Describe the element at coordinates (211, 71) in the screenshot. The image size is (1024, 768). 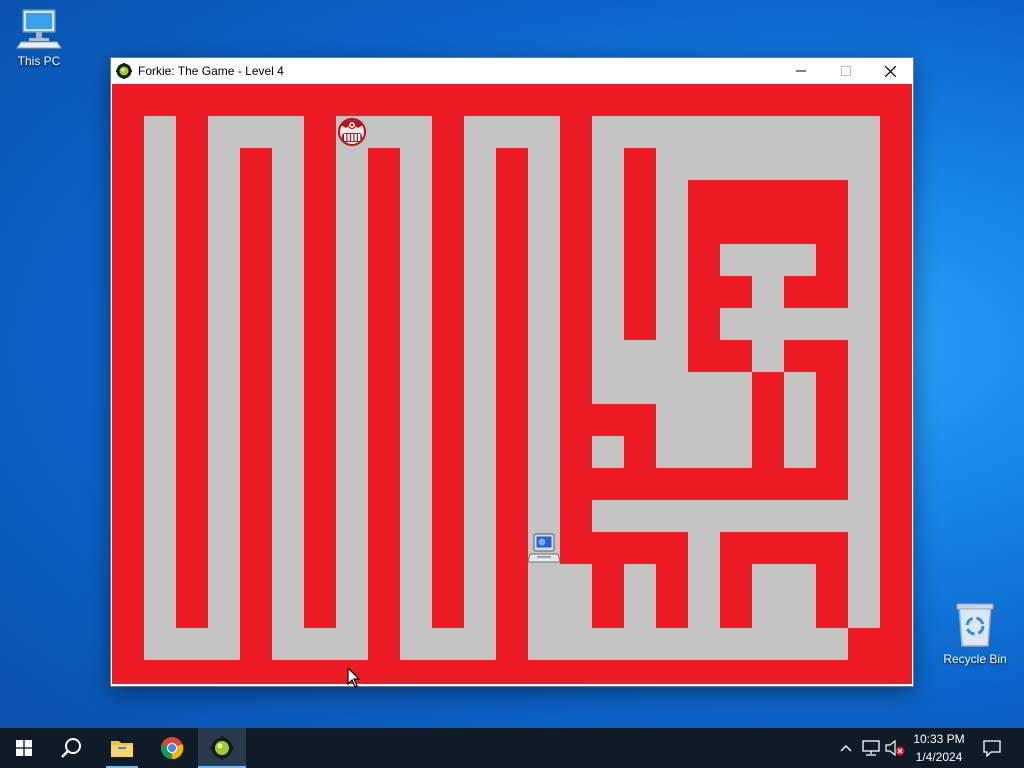
I see `window-title: Forkie: The Game - Level 4` at that location.